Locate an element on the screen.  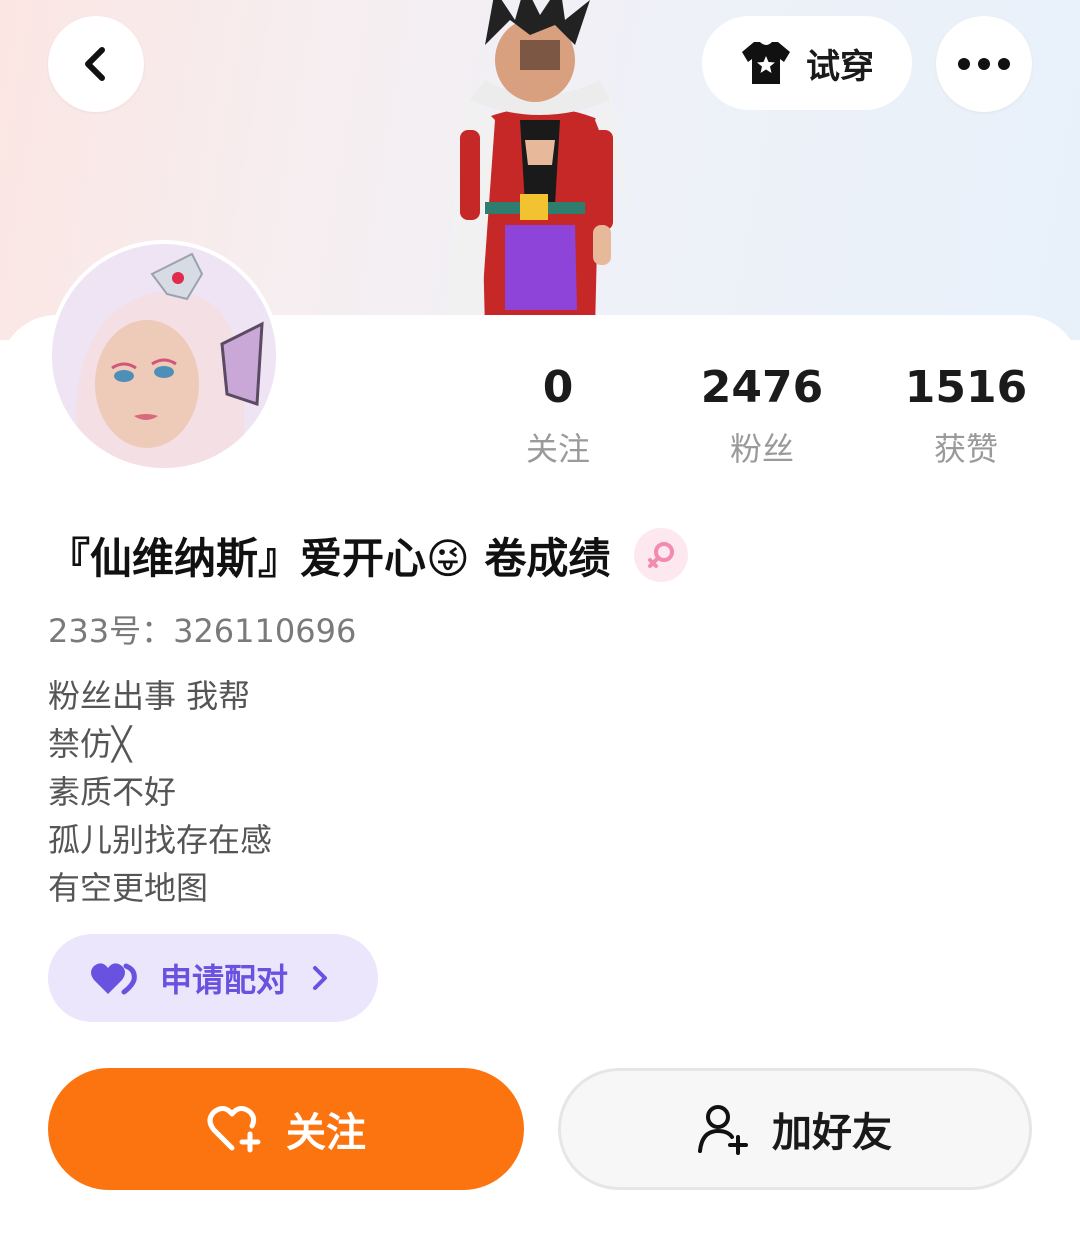
stat-likes-value: 1516 is located at coordinates (966, 387).